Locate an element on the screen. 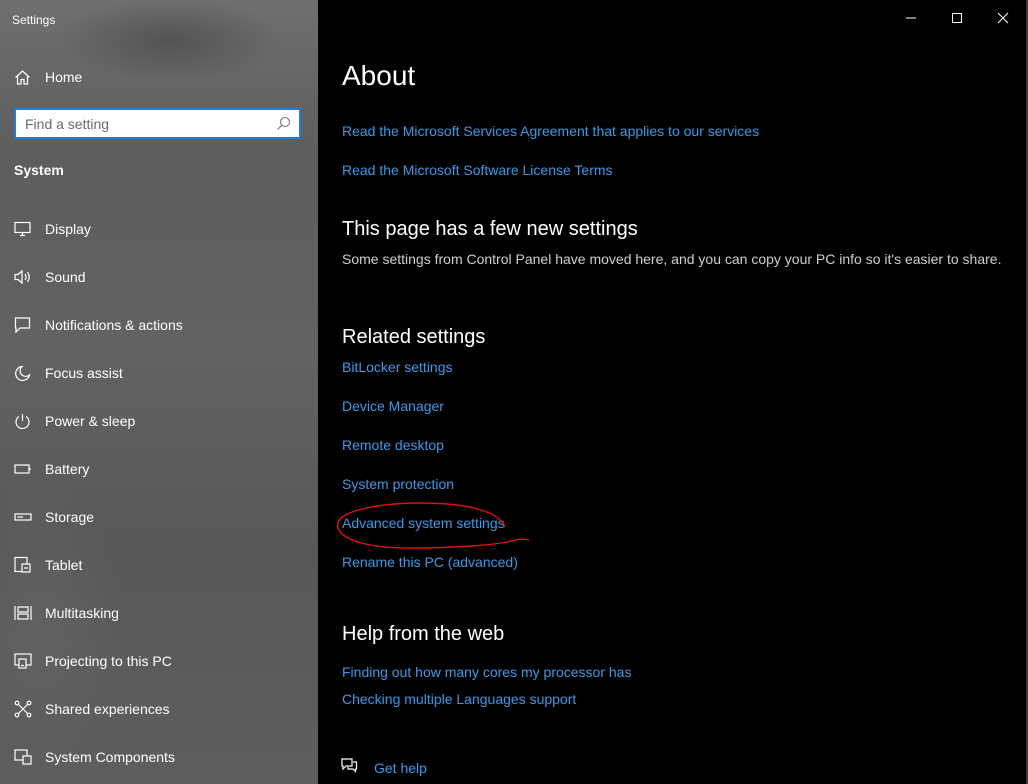 This screenshot has height=784, width=1028. home-nav-item: Home is located at coordinates (48, 77).